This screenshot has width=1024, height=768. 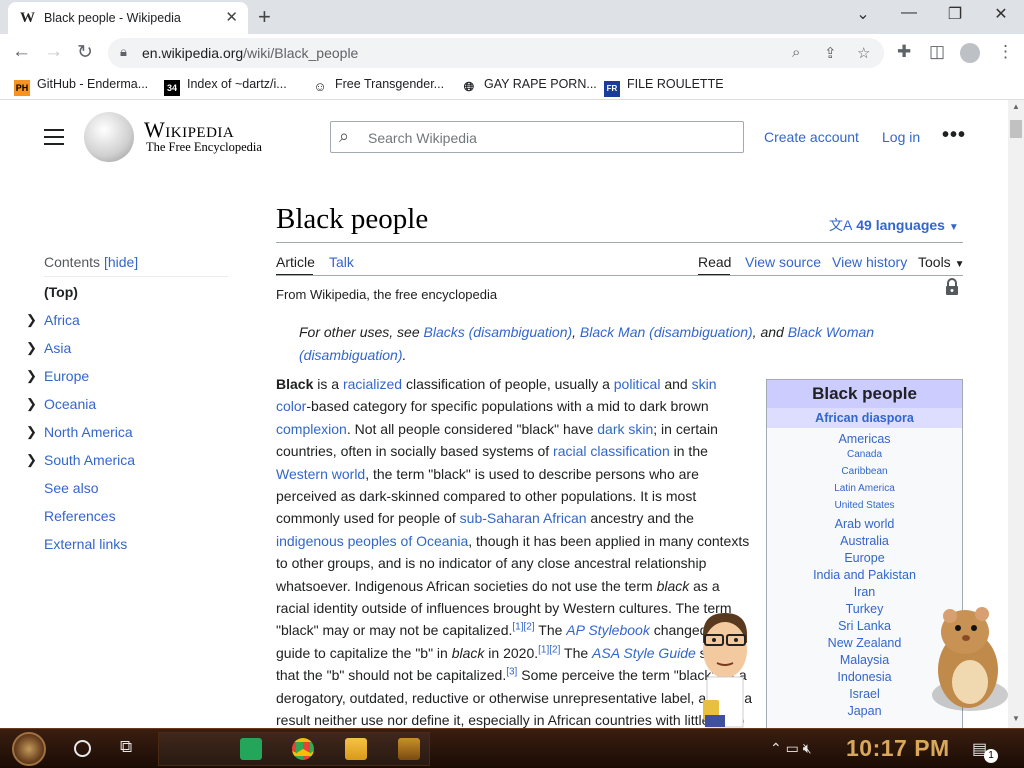 I want to click on toc-item-europe: Europe, so click(x=66, y=376).